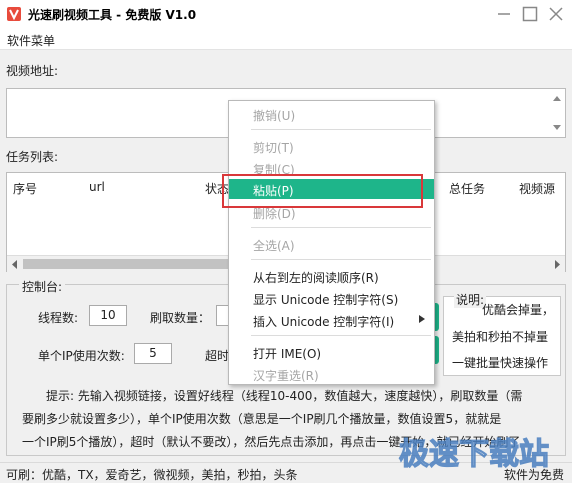  I want to click on scroll-left-icon, so click(14, 264).